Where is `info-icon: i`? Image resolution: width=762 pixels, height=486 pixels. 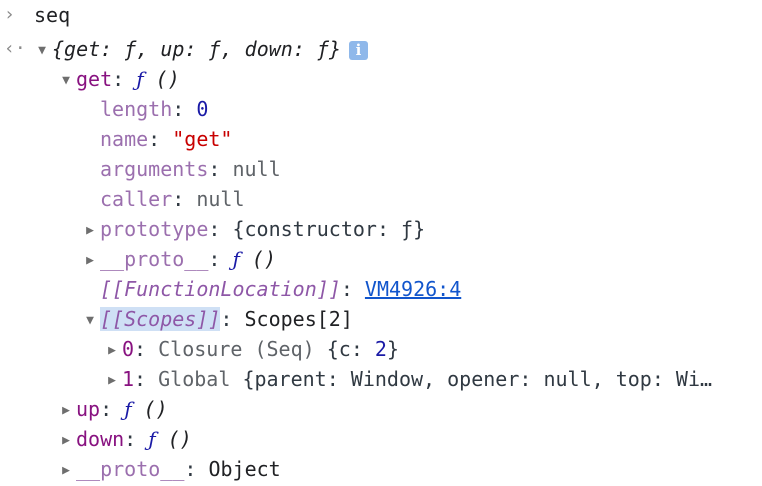 info-icon: i is located at coordinates (358, 50).